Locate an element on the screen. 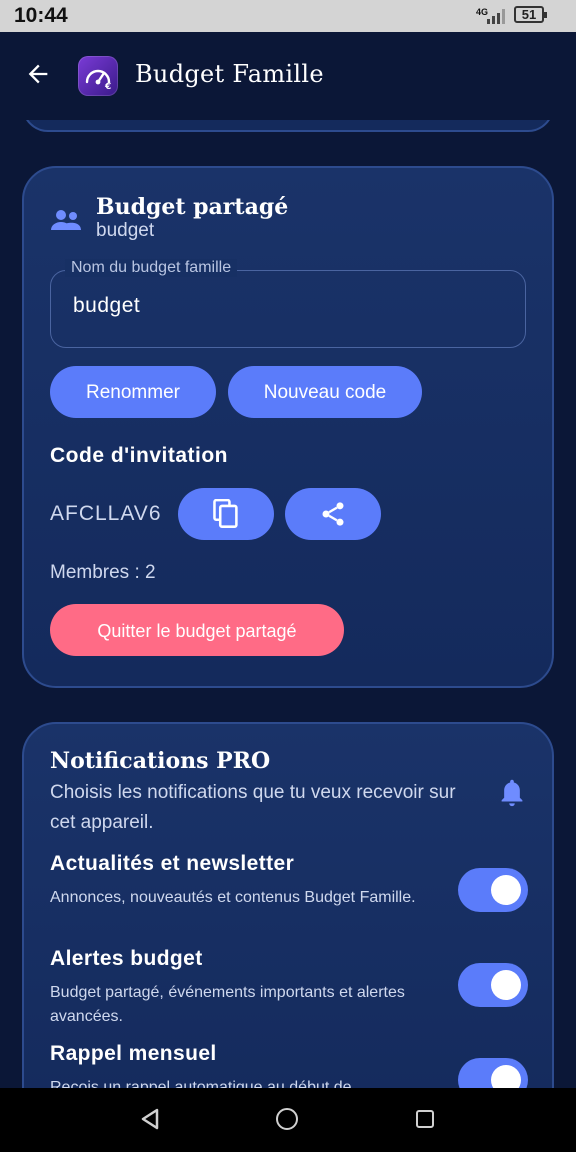 This screenshot has width=576, height=1152. battery-level: 51 is located at coordinates (529, 14).